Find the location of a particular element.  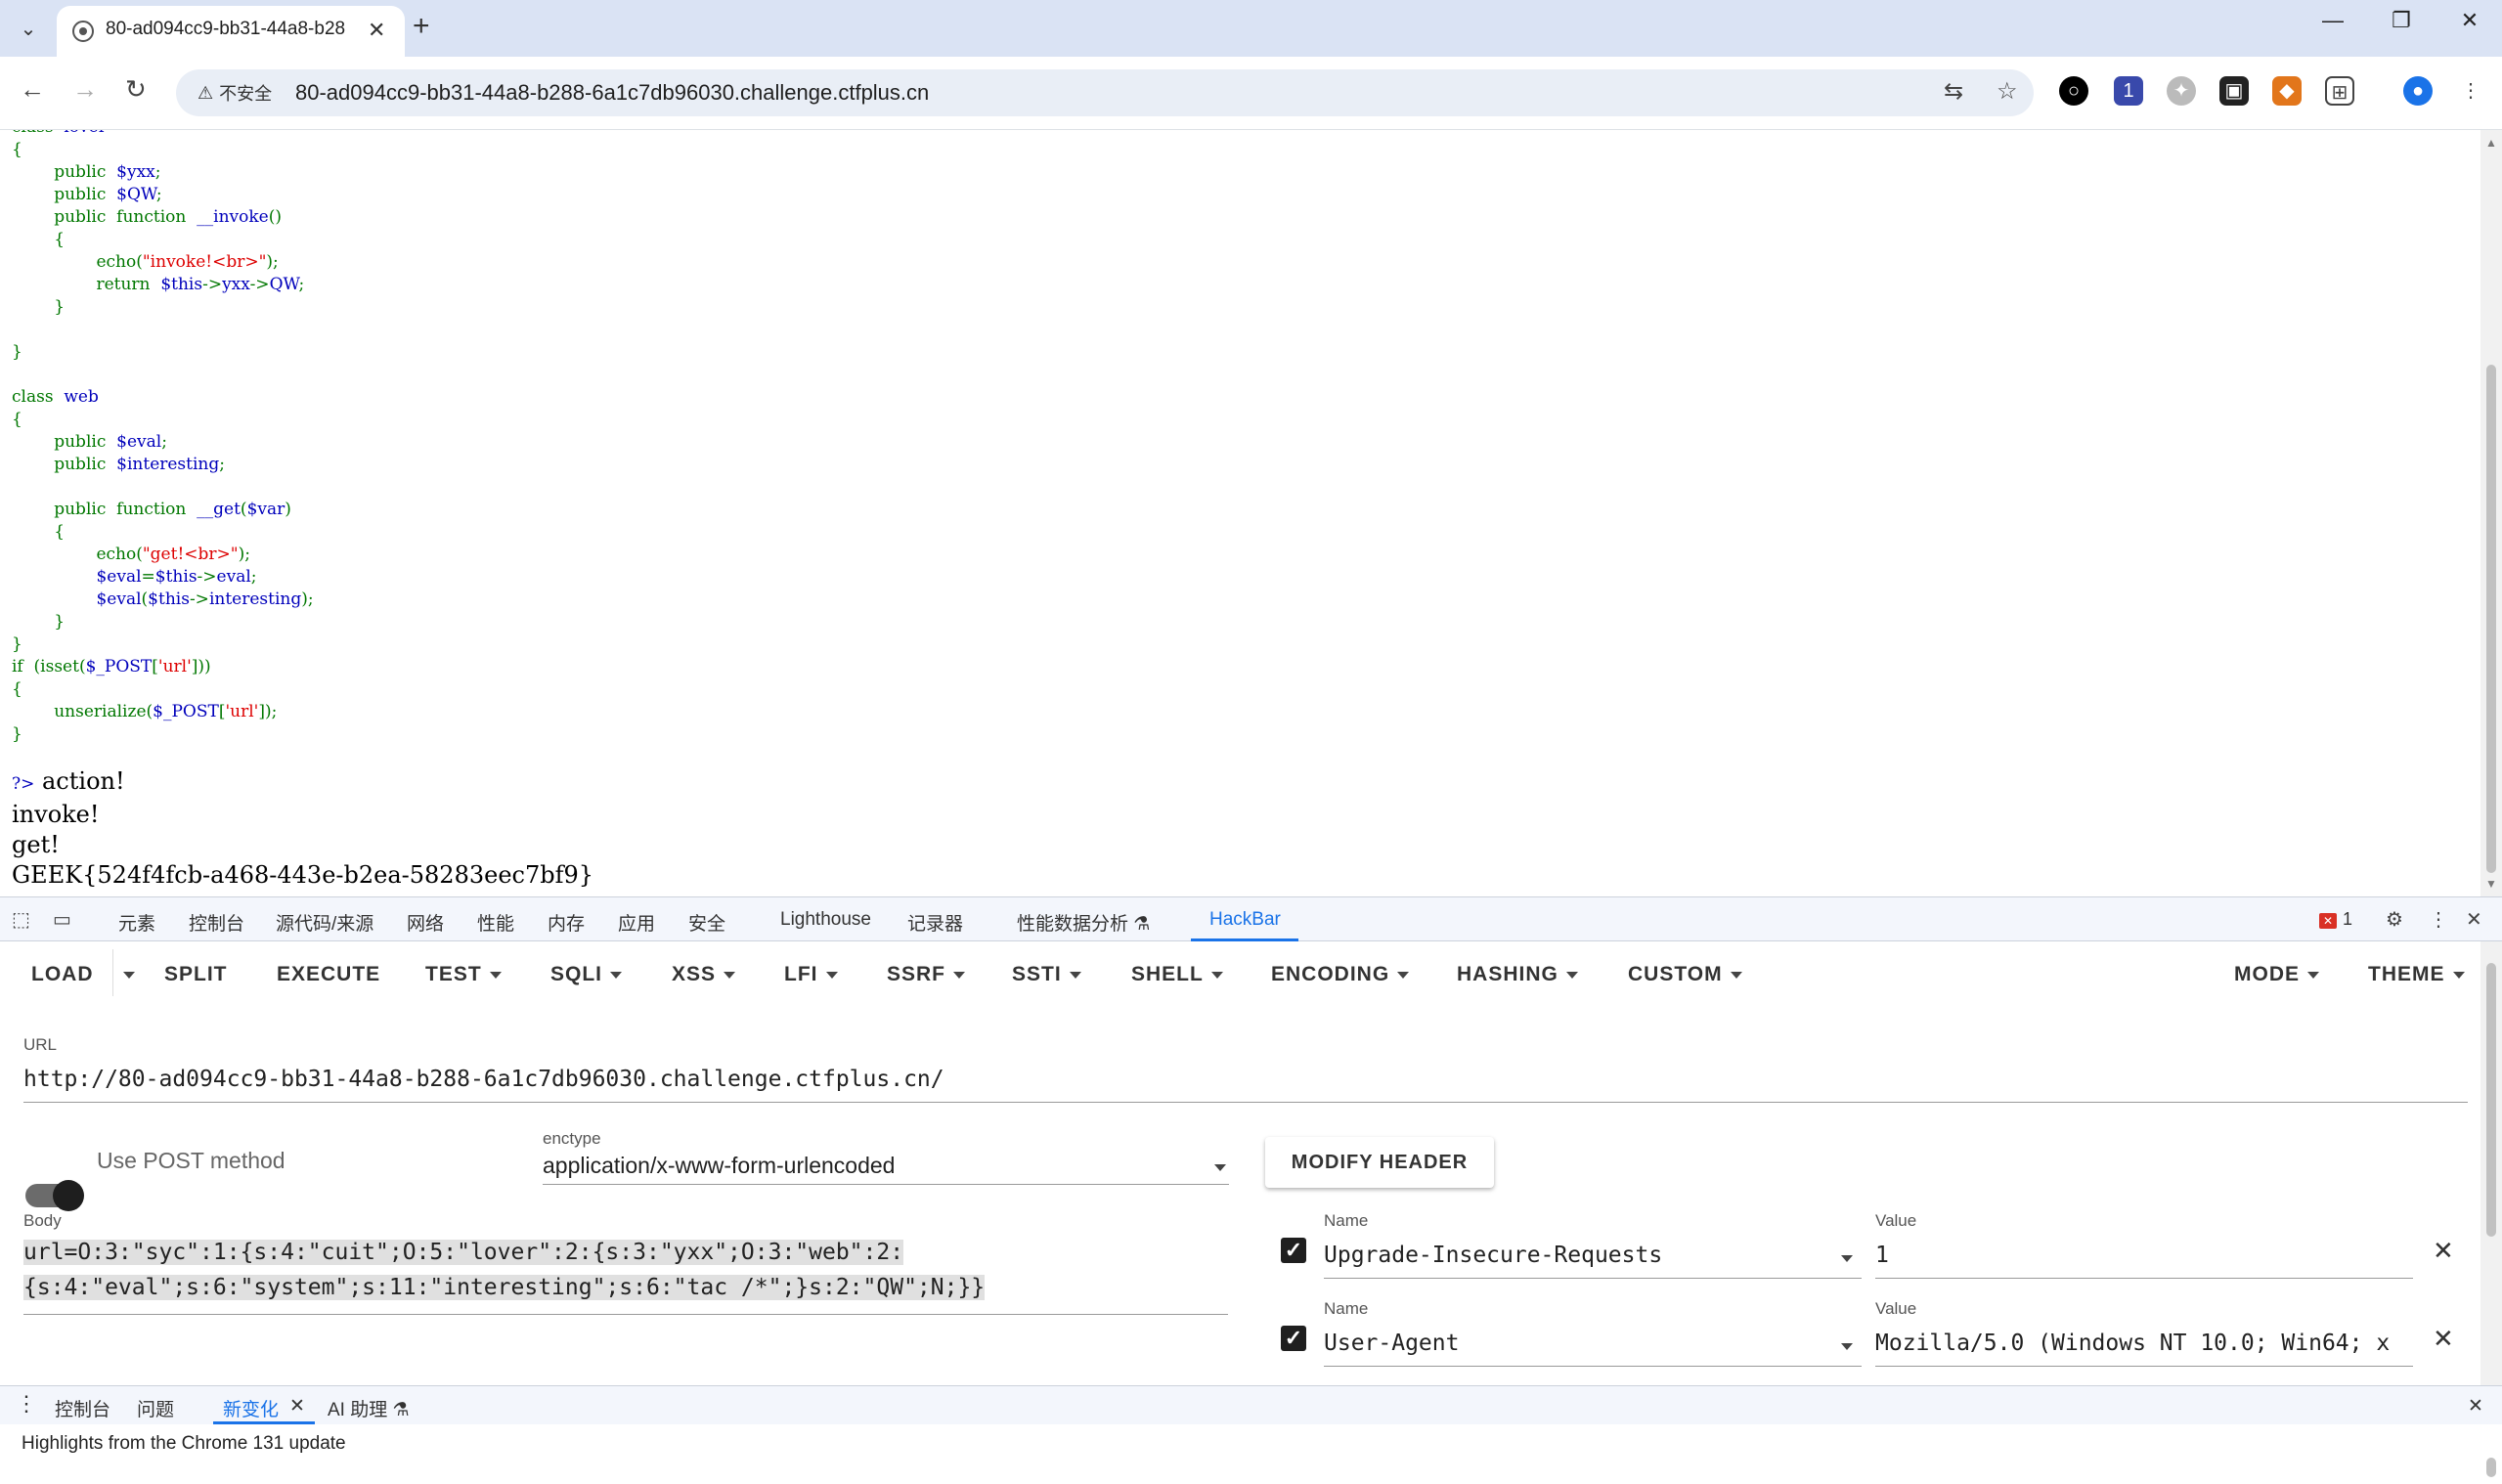

ssti-menu: SSTI is located at coordinates (1047, 974).